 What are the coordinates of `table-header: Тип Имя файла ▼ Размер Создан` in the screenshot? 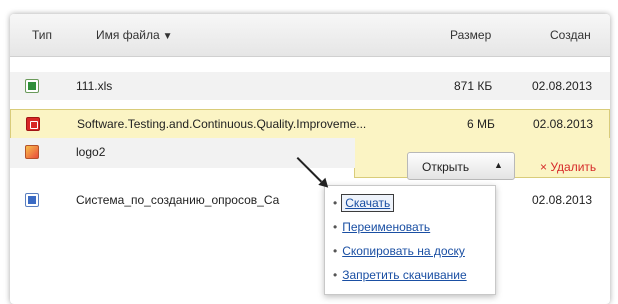 It's located at (310, 35).